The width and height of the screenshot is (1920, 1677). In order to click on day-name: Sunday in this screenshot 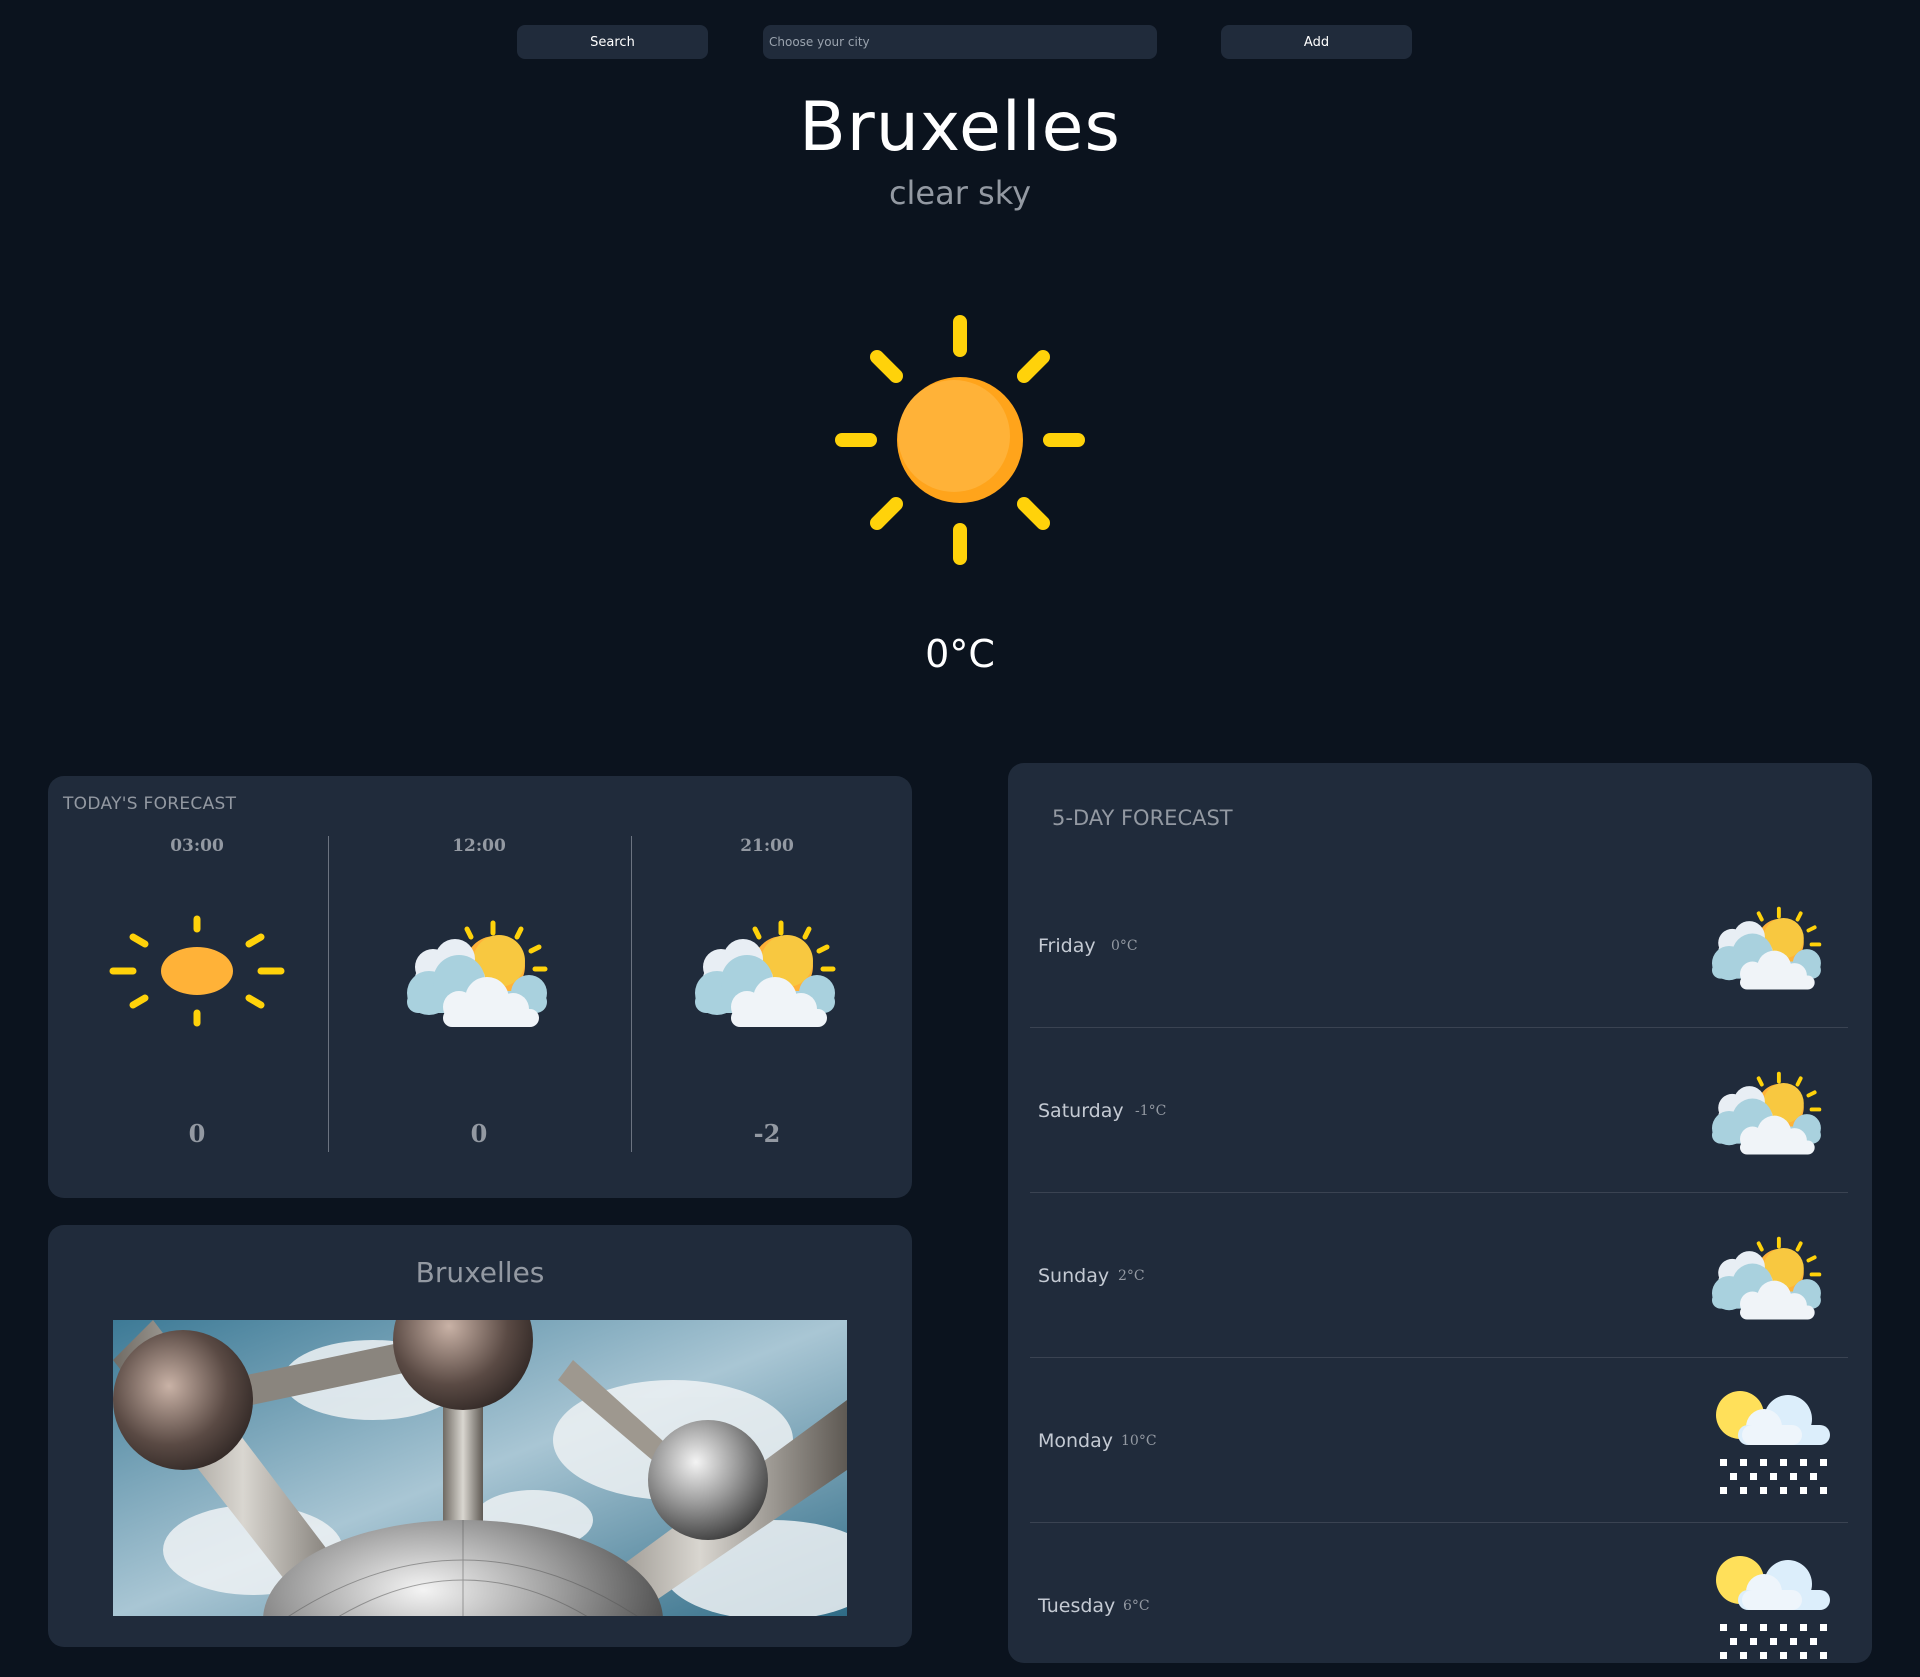, I will do `click(1074, 1275)`.